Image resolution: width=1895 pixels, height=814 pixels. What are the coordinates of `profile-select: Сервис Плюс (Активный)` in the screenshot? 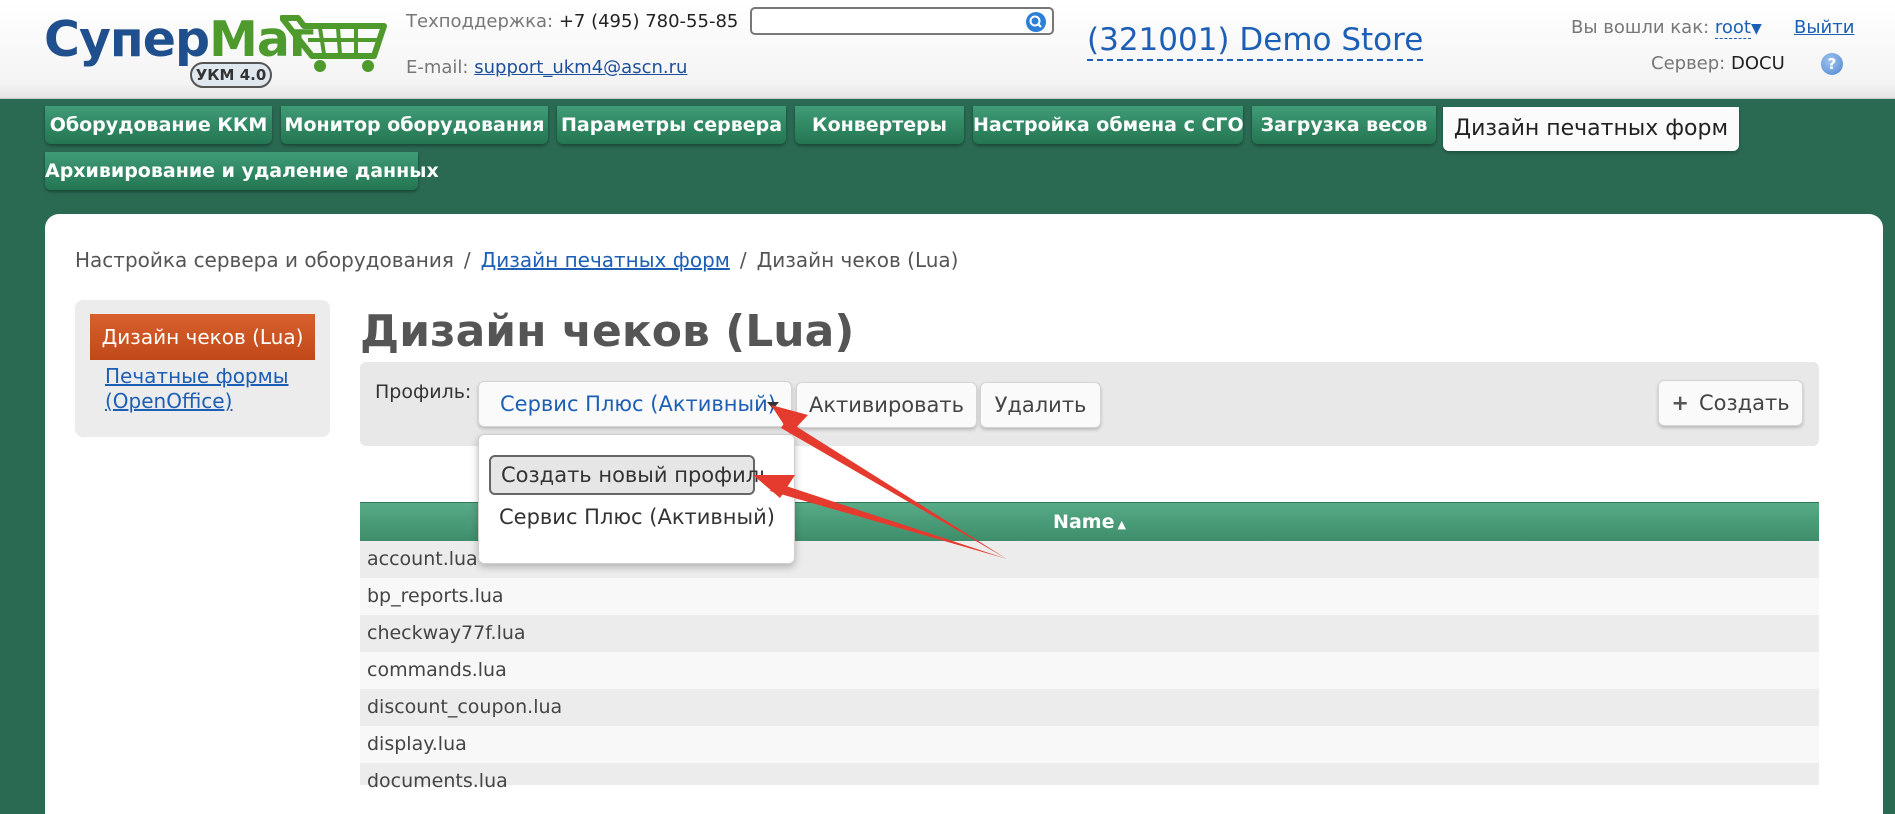 It's located at (635, 404).